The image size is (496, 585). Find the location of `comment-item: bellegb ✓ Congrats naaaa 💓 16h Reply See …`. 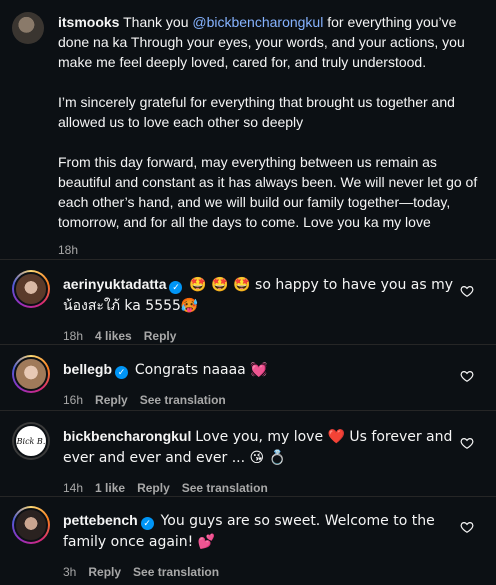

comment-item: bellegb ✓ Congrats naaaa 💓 16h Reply See … is located at coordinates (250, 382).